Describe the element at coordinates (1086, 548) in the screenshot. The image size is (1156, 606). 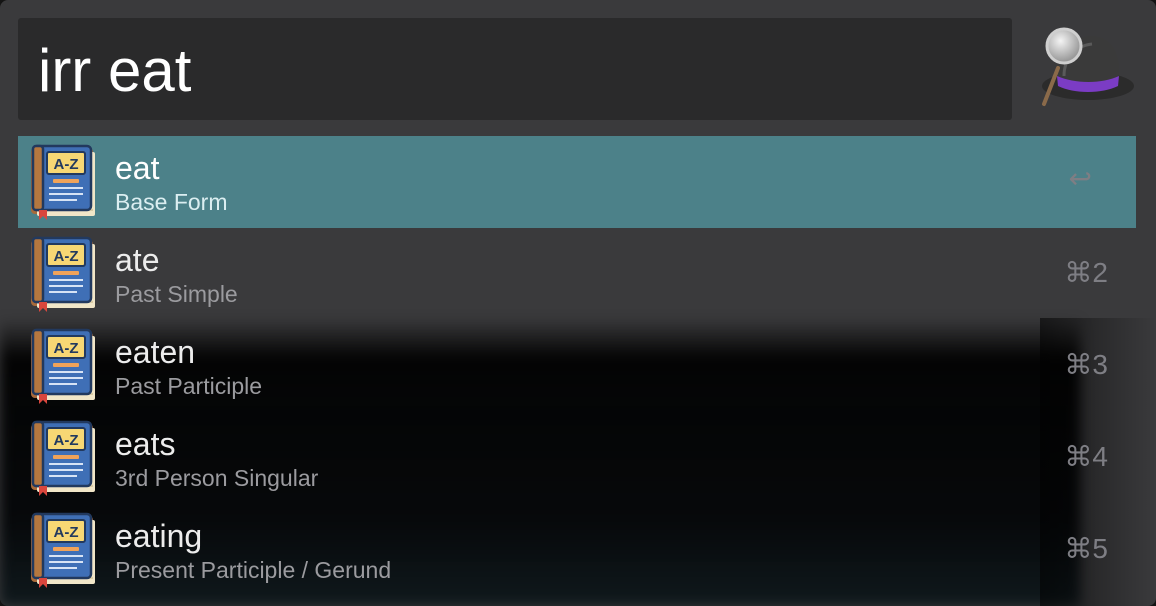
I see `result-shortcut: ⌘5` at that location.